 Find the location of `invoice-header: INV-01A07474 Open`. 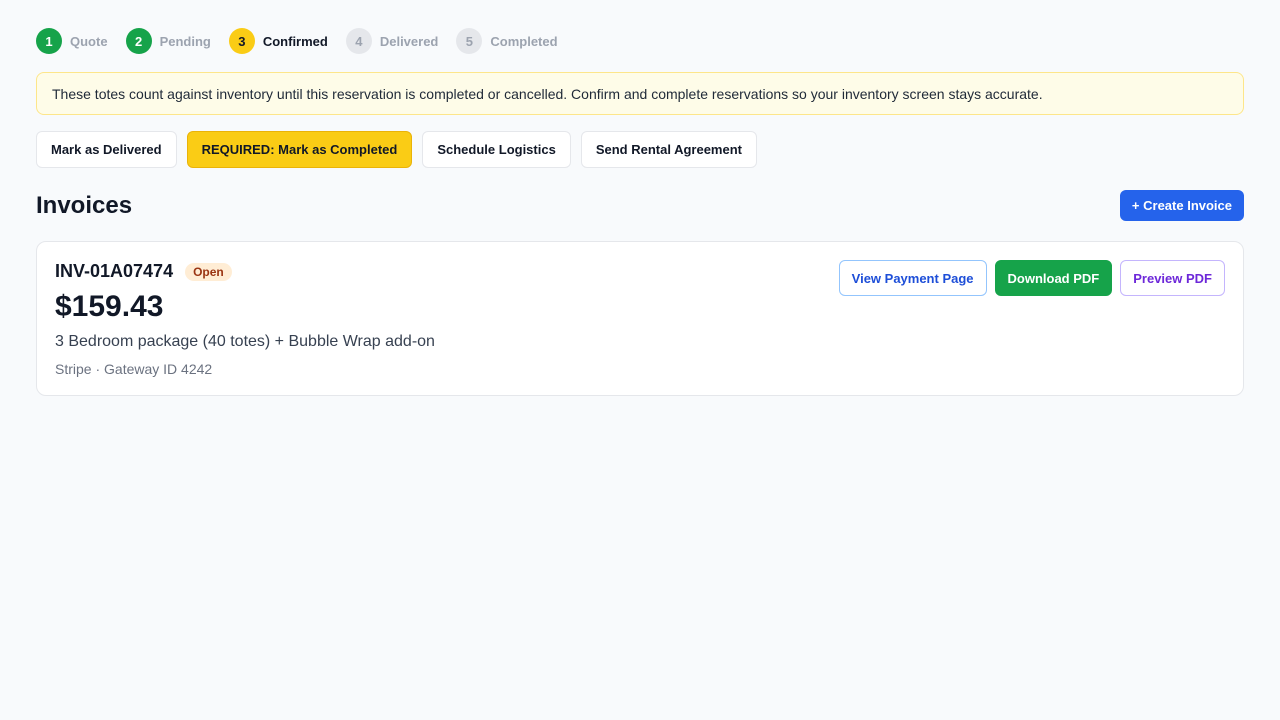

invoice-header: INV-01A07474 Open is located at coordinates (143, 271).